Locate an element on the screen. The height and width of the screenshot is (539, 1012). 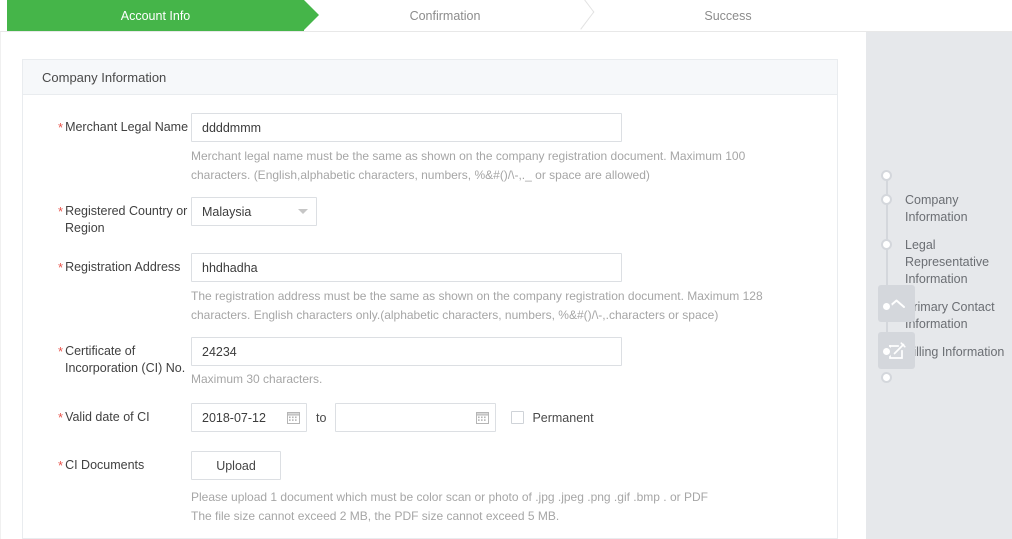
field-valid-date: 2018-07-12 to Permanent is located at coordinates (514, 417).